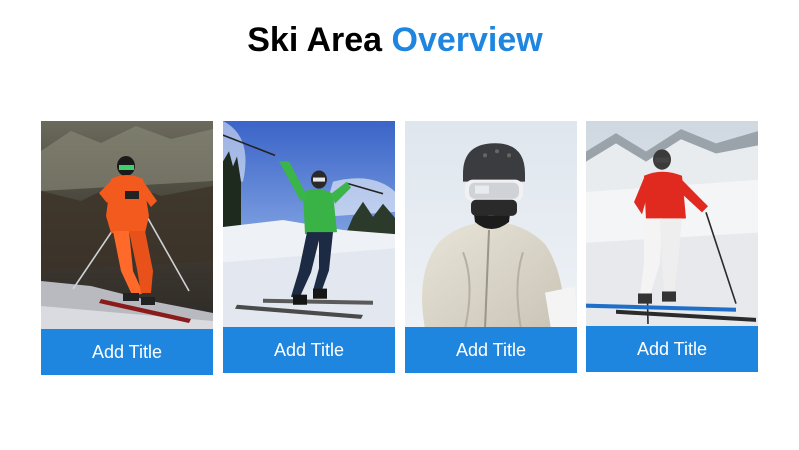  I want to click on photo-card-2: Add Title, so click(309, 247).